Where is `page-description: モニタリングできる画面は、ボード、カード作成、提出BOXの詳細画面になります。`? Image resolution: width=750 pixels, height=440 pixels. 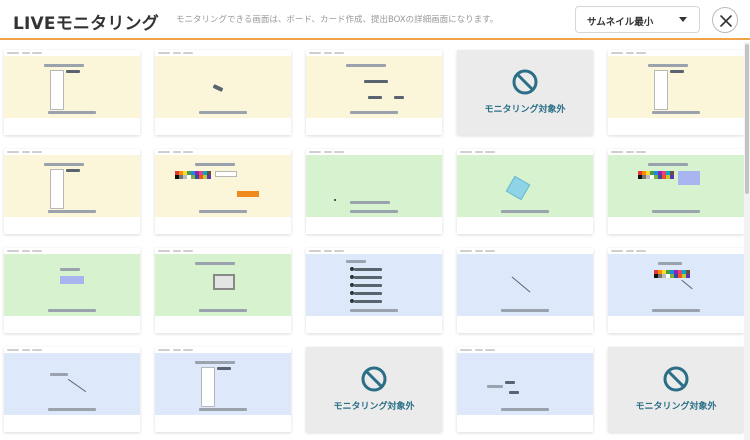 page-description: モニタリングできる画面は、ボード、カード作成、提出BOXの詳細画面になります。 is located at coordinates (337, 20).